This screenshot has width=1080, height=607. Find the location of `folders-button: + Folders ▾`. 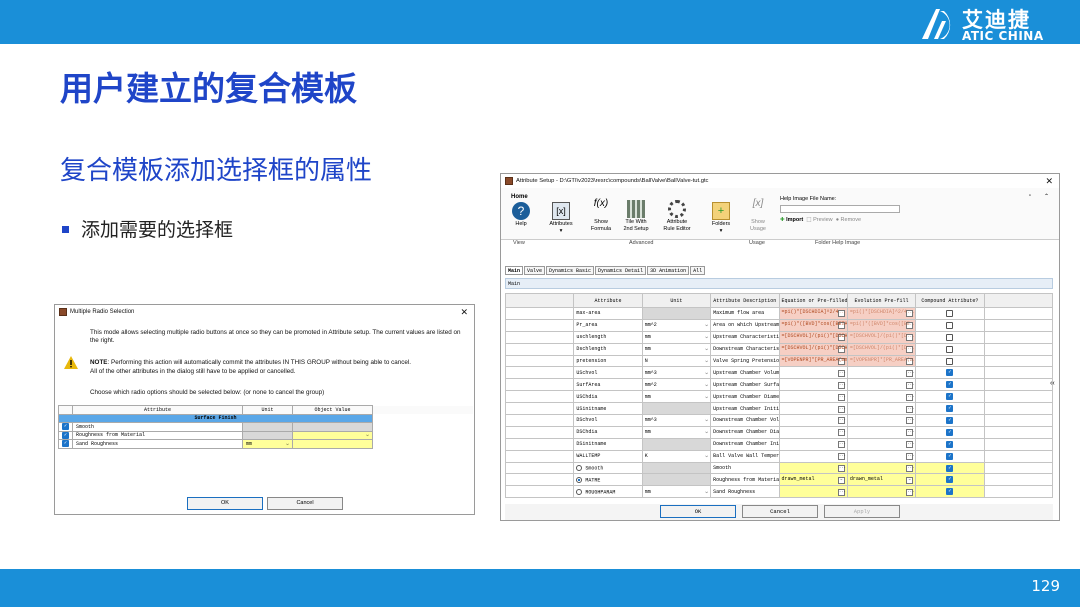

folders-button: + Folders ▾ is located at coordinates (721, 218).